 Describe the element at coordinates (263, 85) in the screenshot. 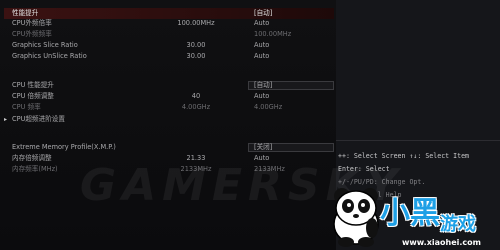

I see `row-value: [自动]` at that location.